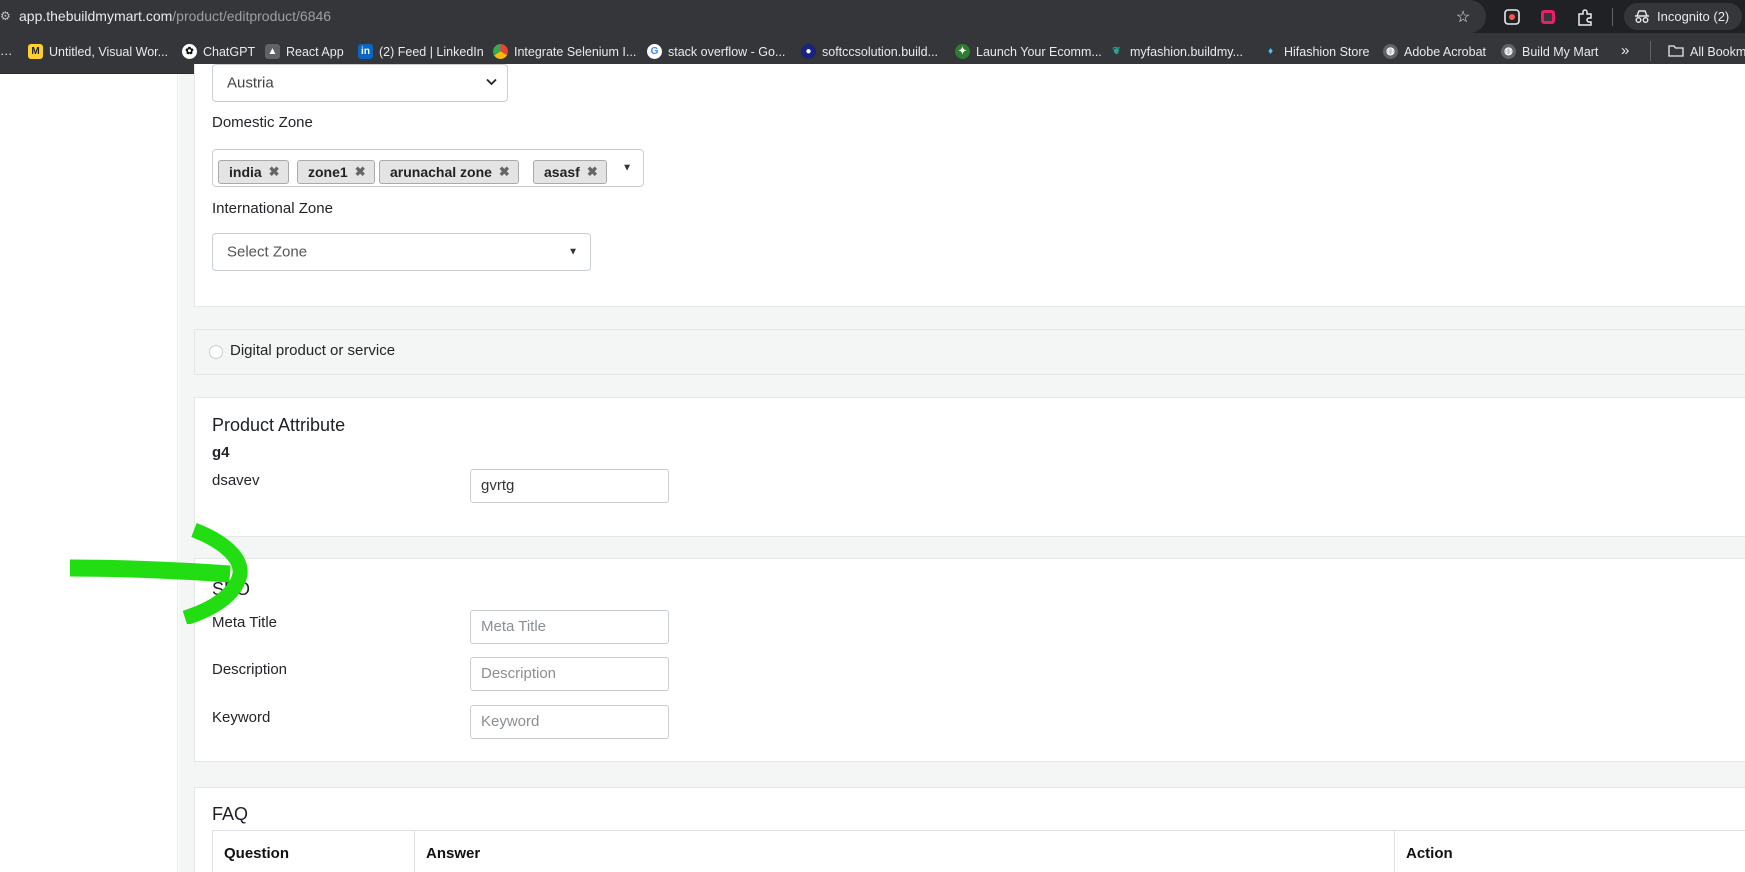 This screenshot has height=872, width=1745. Describe the element at coordinates (1116, 51) in the screenshot. I see `site-icon: ❦` at that location.